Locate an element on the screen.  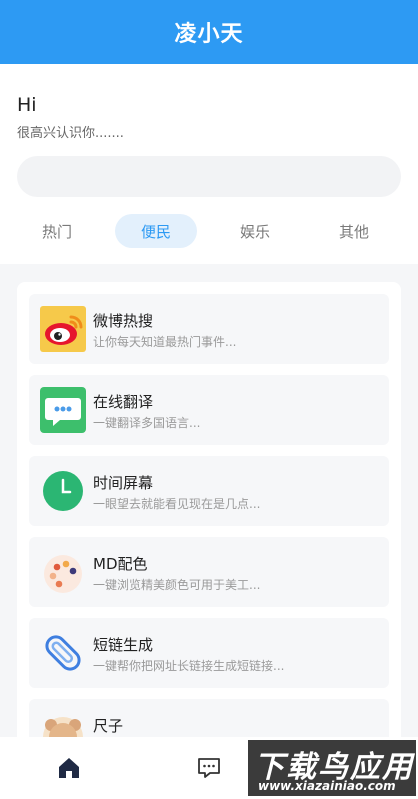
message-icon is located at coordinates (209, 768).